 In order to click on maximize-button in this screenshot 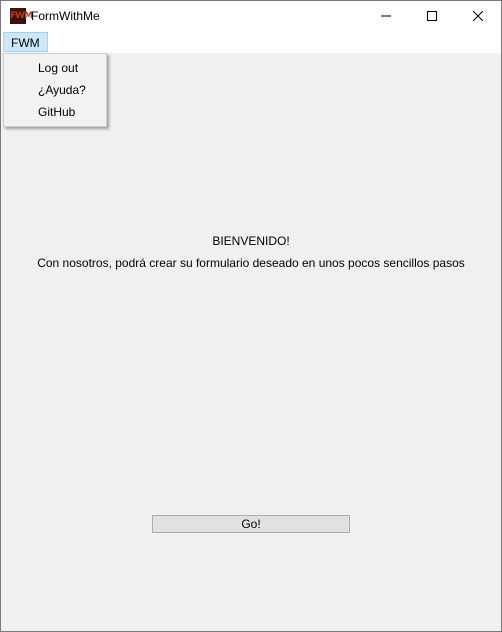, I will do `click(432, 16)`.